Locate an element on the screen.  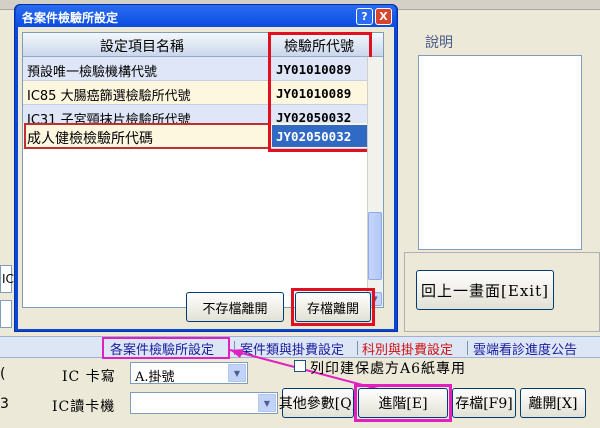
code-column-highlight is located at coordinates (320, 92).